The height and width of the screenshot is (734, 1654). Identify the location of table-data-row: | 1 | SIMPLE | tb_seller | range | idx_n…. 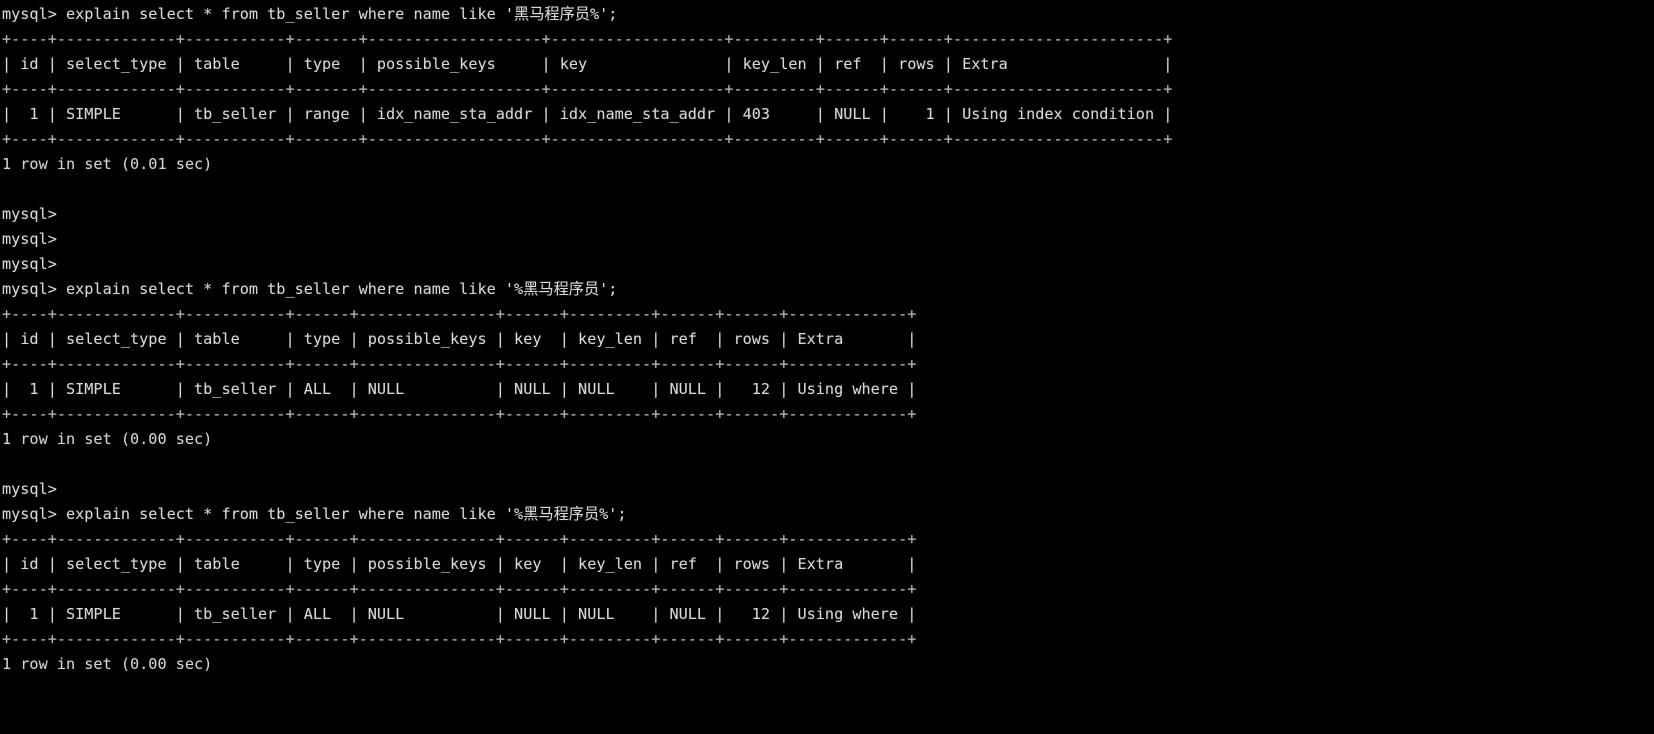
(587, 114).